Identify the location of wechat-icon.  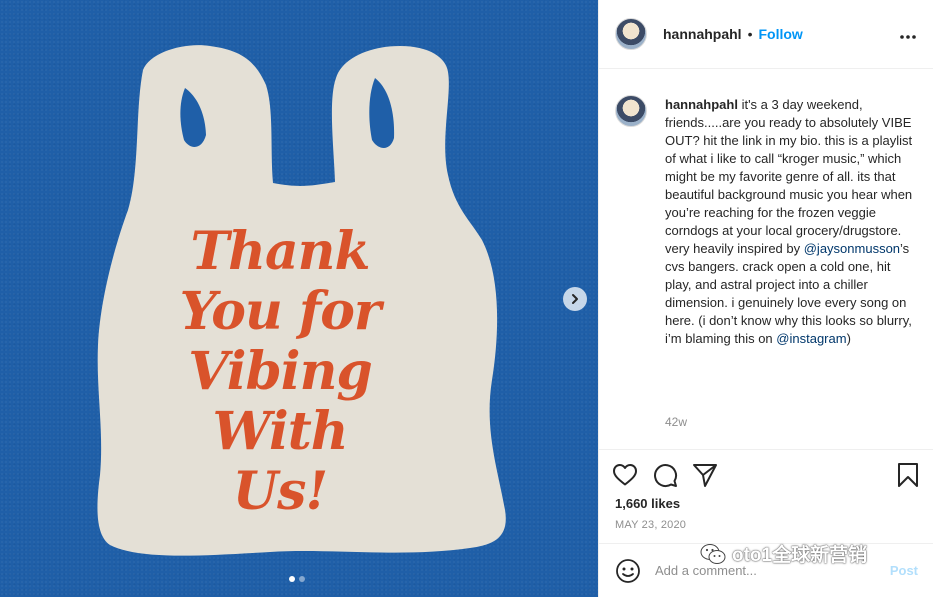
(713, 553).